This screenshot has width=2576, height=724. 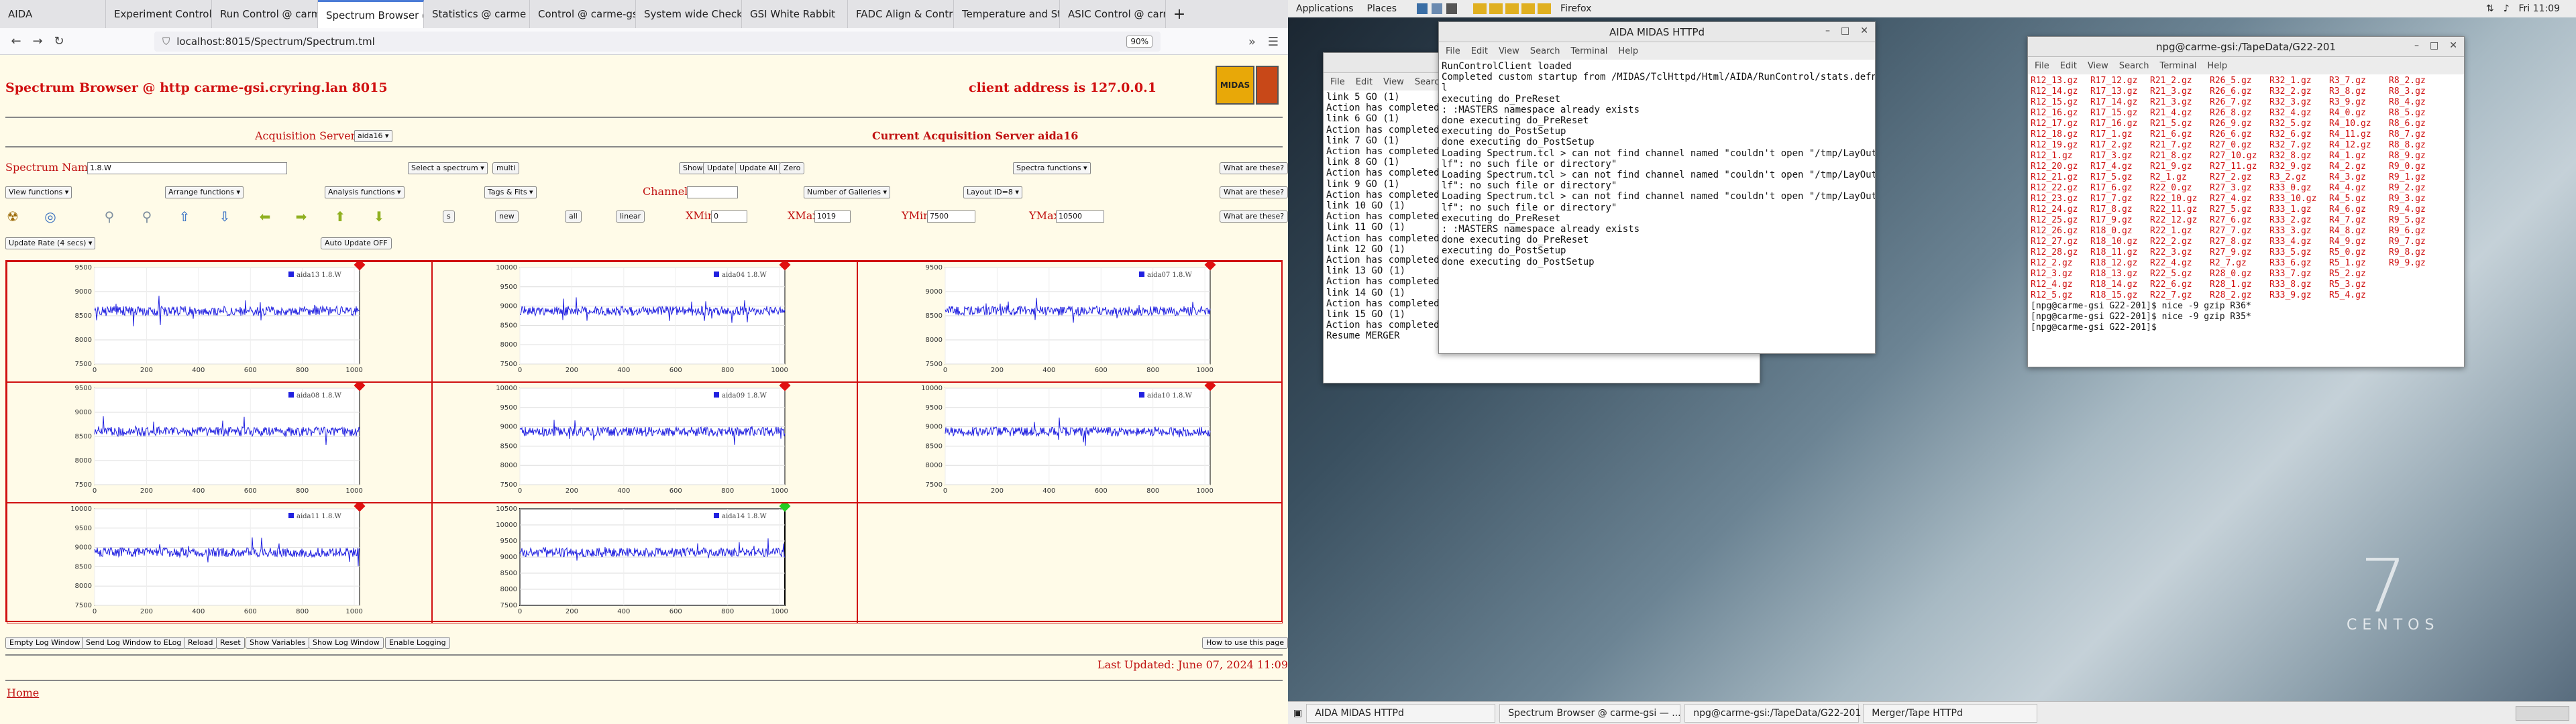 I want to click on send-log-button: Send Log Window to ELog, so click(x=134, y=643).